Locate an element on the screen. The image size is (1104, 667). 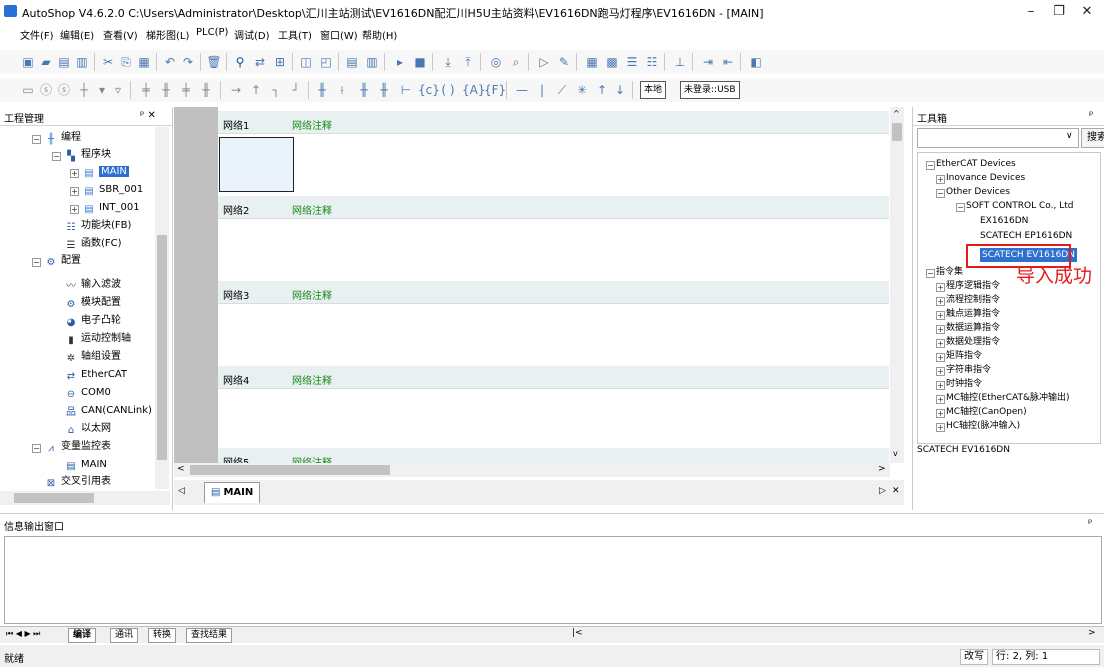
tree-instr-logic: 程序逻辑指令 is located at coordinates (973, 286).